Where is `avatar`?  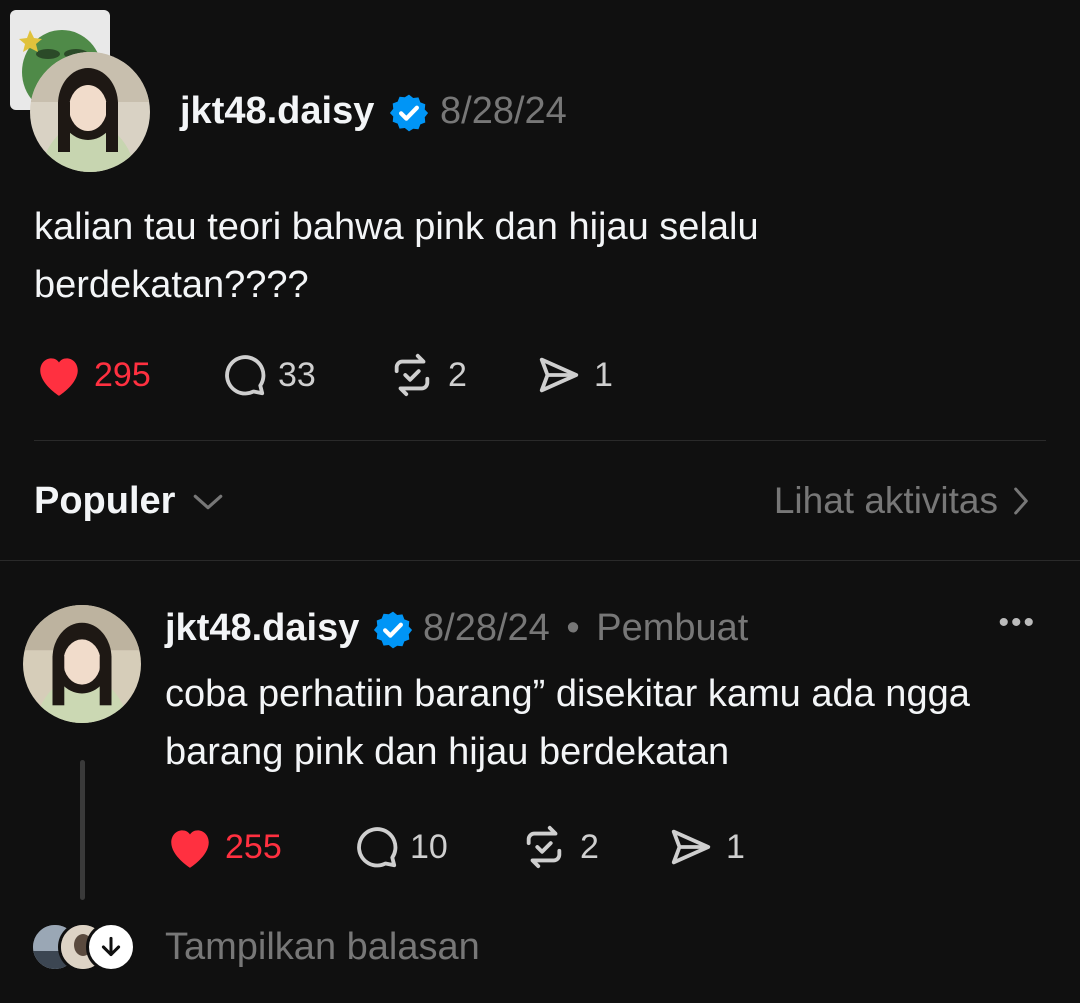 avatar is located at coordinates (90, 112).